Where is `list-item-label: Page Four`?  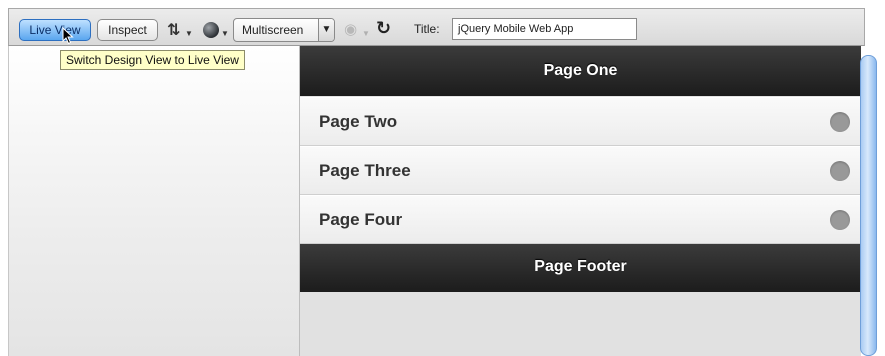 list-item-label: Page Four is located at coordinates (361, 219).